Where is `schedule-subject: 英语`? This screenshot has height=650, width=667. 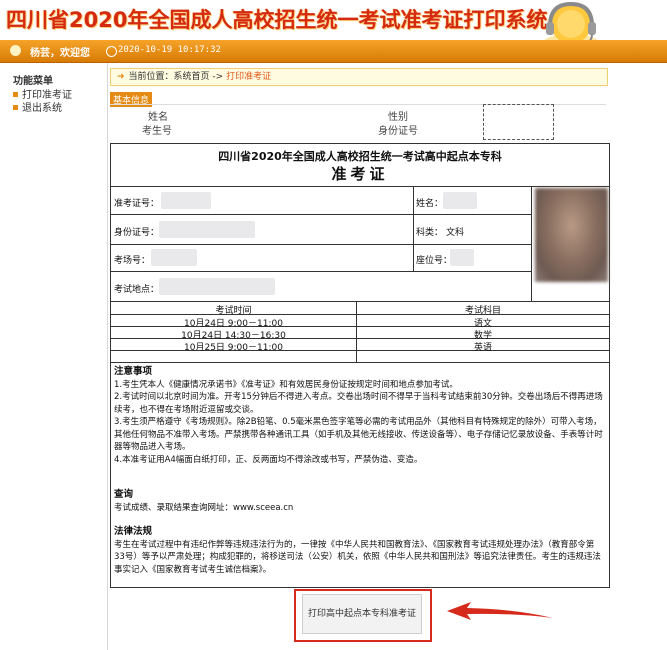
schedule-subject: 英语 is located at coordinates (482, 348).